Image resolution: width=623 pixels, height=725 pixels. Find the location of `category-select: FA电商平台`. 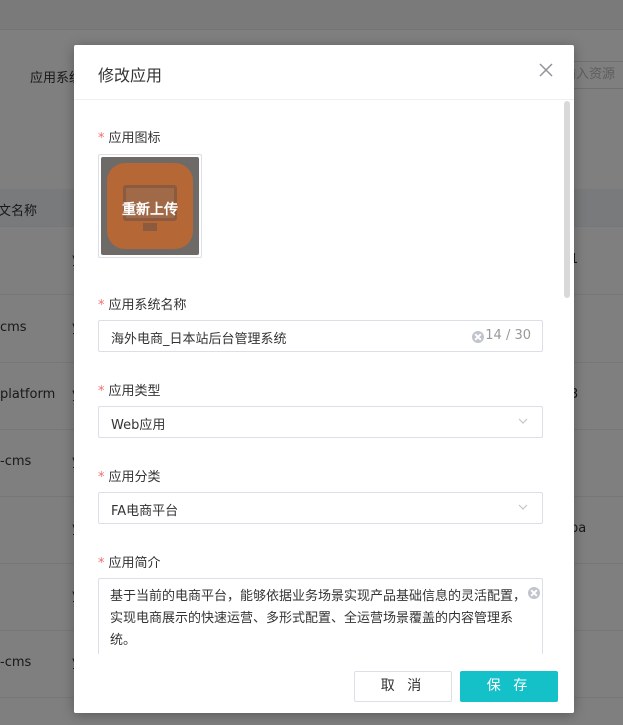

category-select: FA电商平台 is located at coordinates (320, 508).